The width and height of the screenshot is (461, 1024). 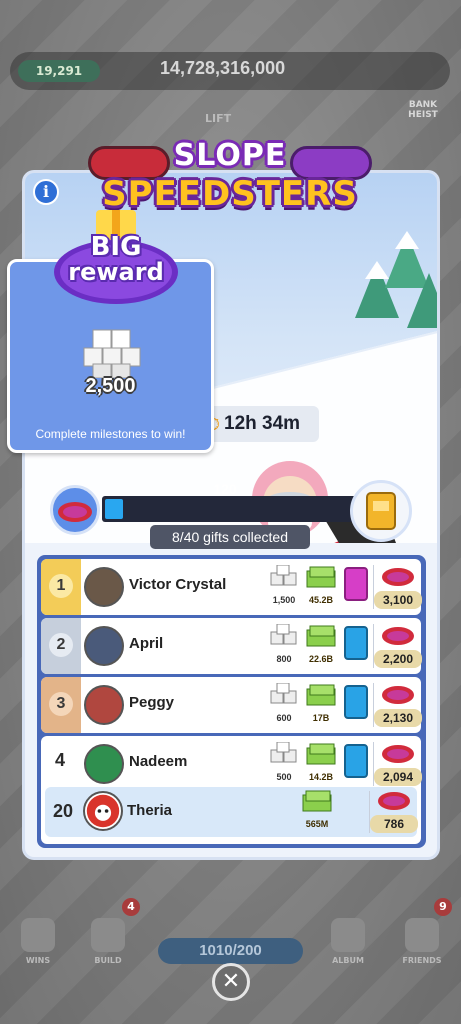 I want to click on rank-number: 4, so click(x=60, y=760).